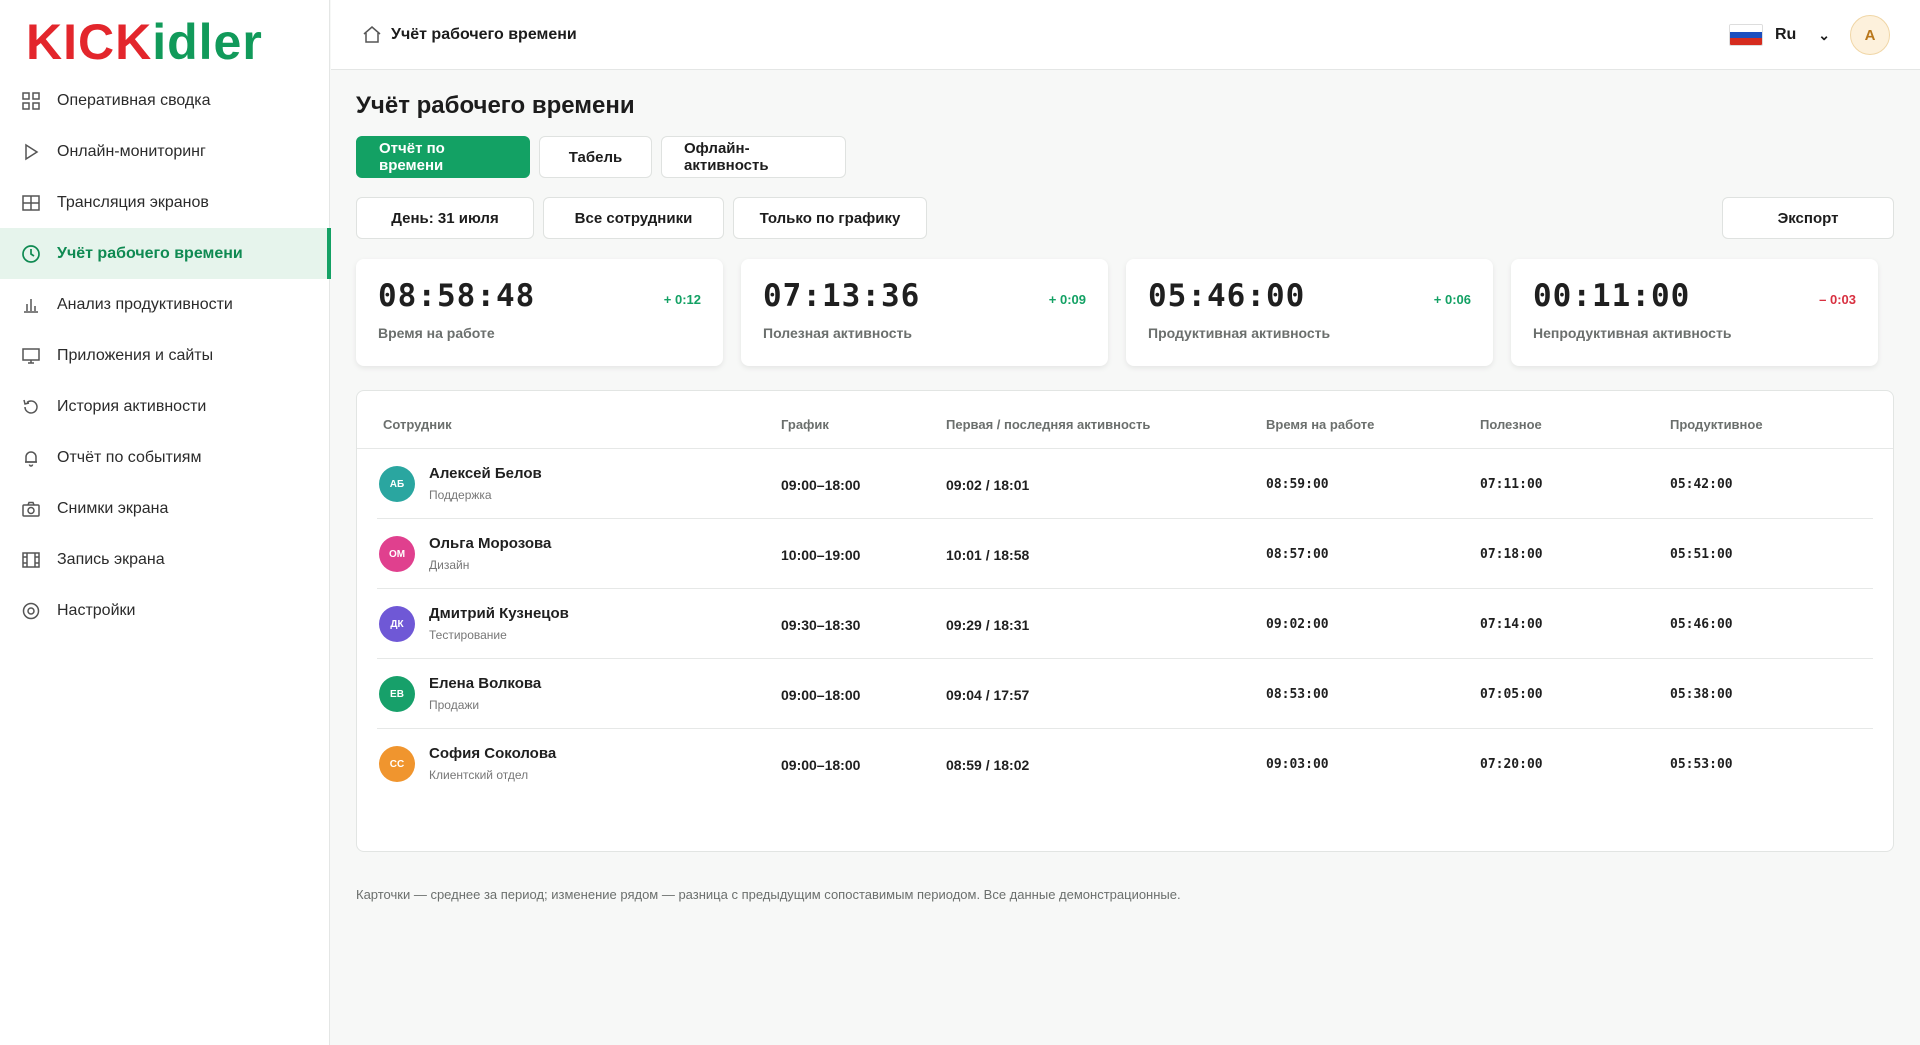  What do you see at coordinates (145, 304) in the screenshot?
I see `sidebar-item-label: Анализ продуктивности` at bounding box center [145, 304].